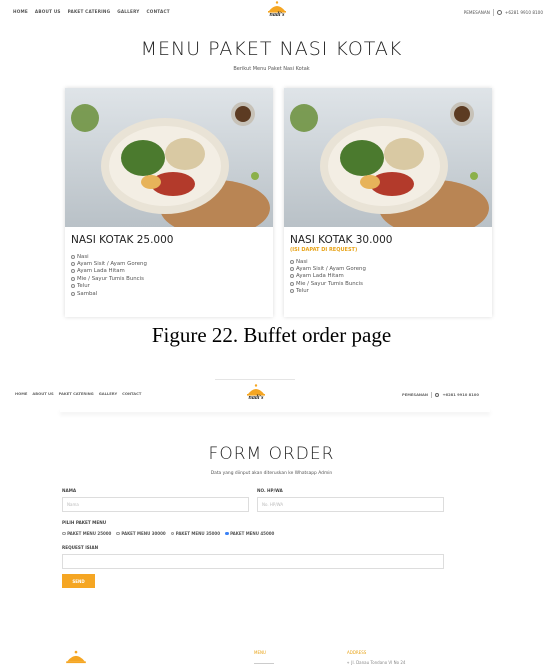 This screenshot has width=543, height=671. What do you see at coordinates (264, 663) in the screenshot?
I see `footer-menu-link` at bounding box center [264, 663].